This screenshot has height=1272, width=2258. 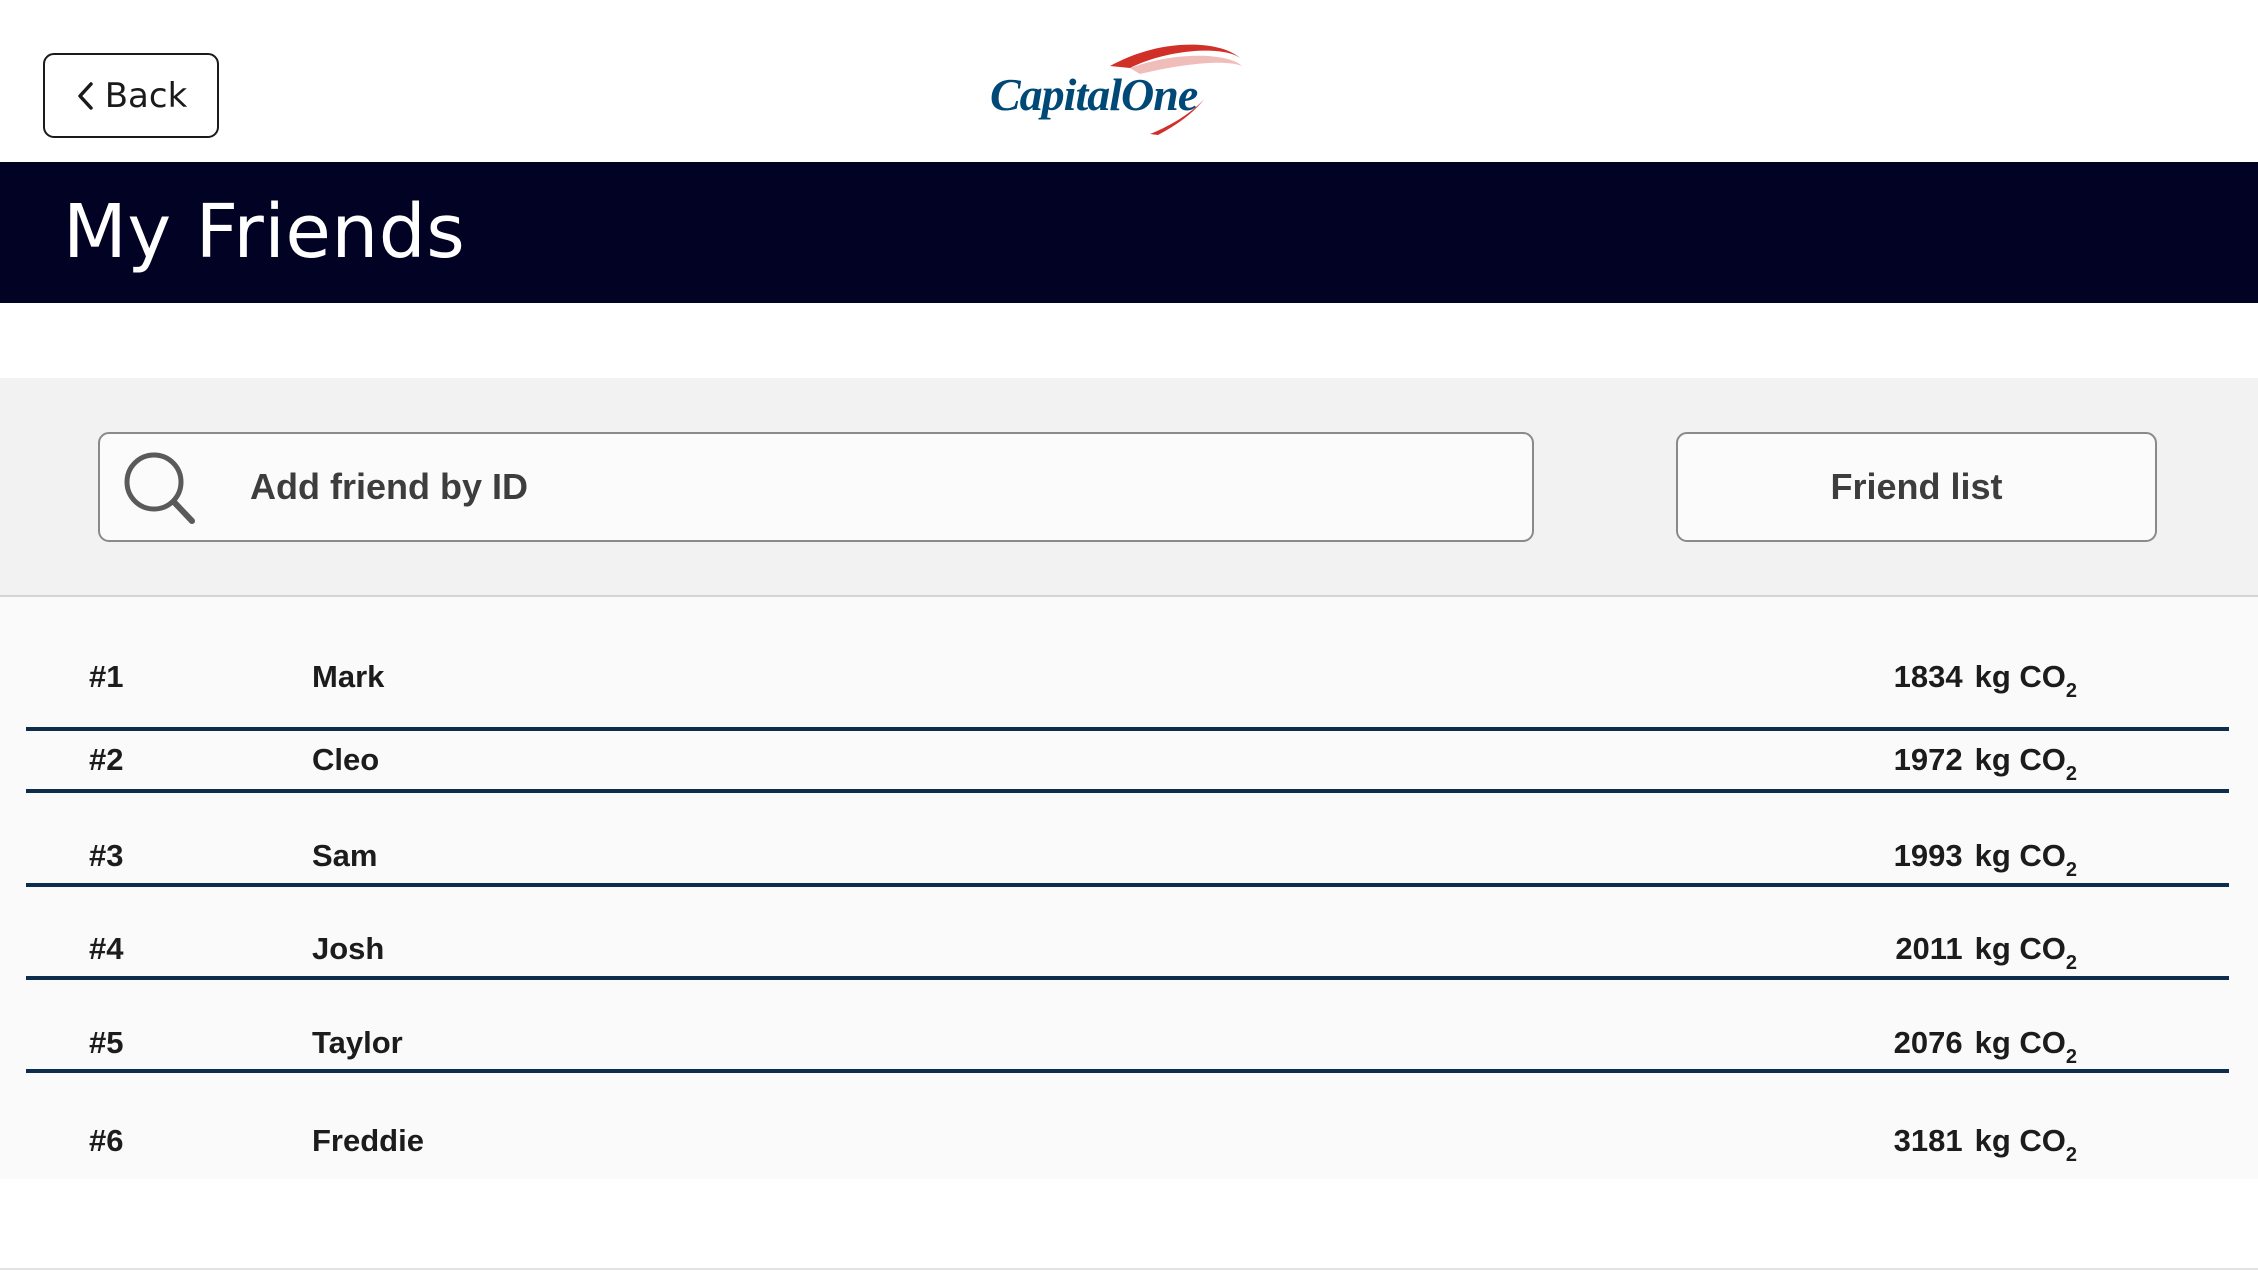 What do you see at coordinates (106, 1042) in the screenshot?
I see `friend-rank: #5` at bounding box center [106, 1042].